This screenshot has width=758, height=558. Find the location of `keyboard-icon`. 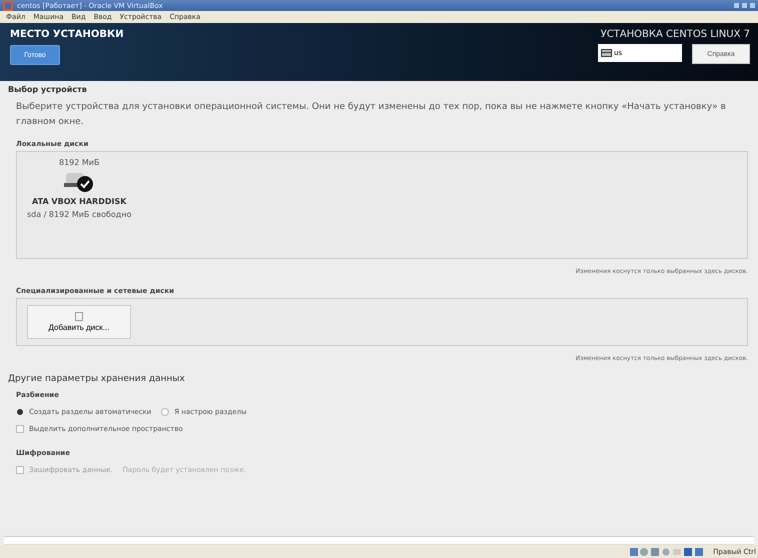

keyboard-icon is located at coordinates (606, 53).